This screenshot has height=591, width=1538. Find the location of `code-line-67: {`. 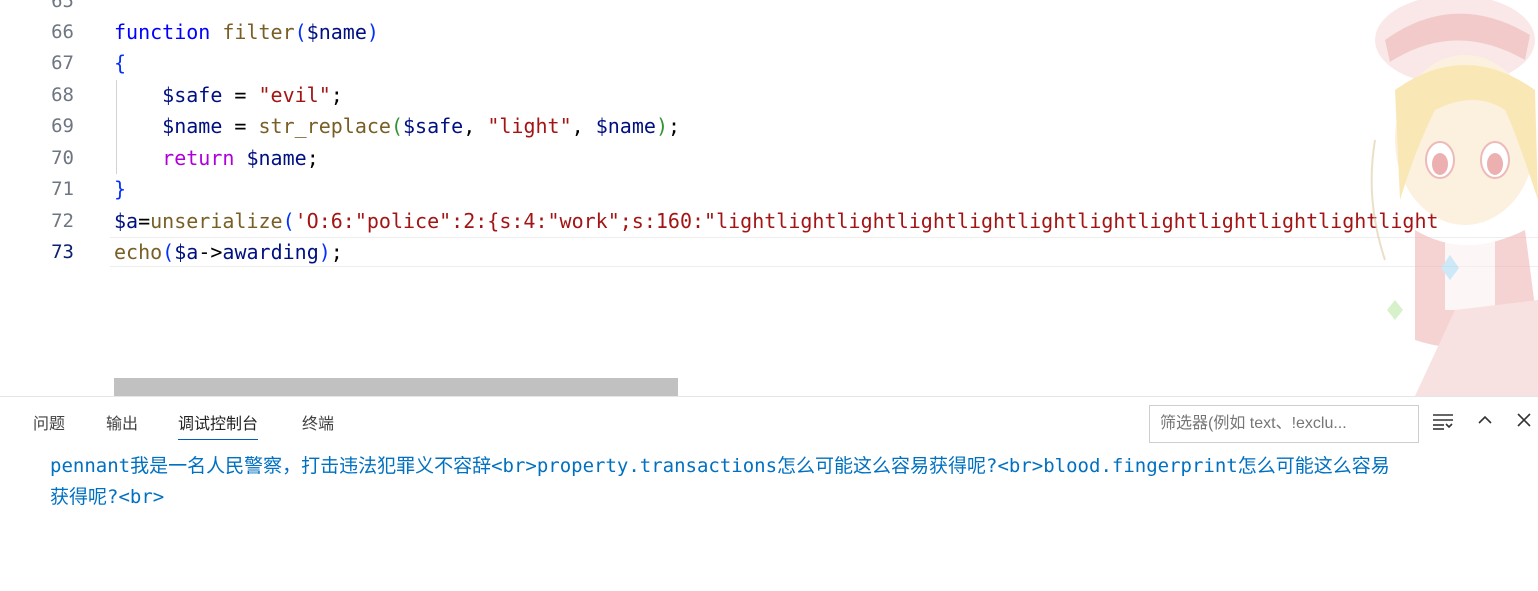

code-line-67: { is located at coordinates (120, 63).